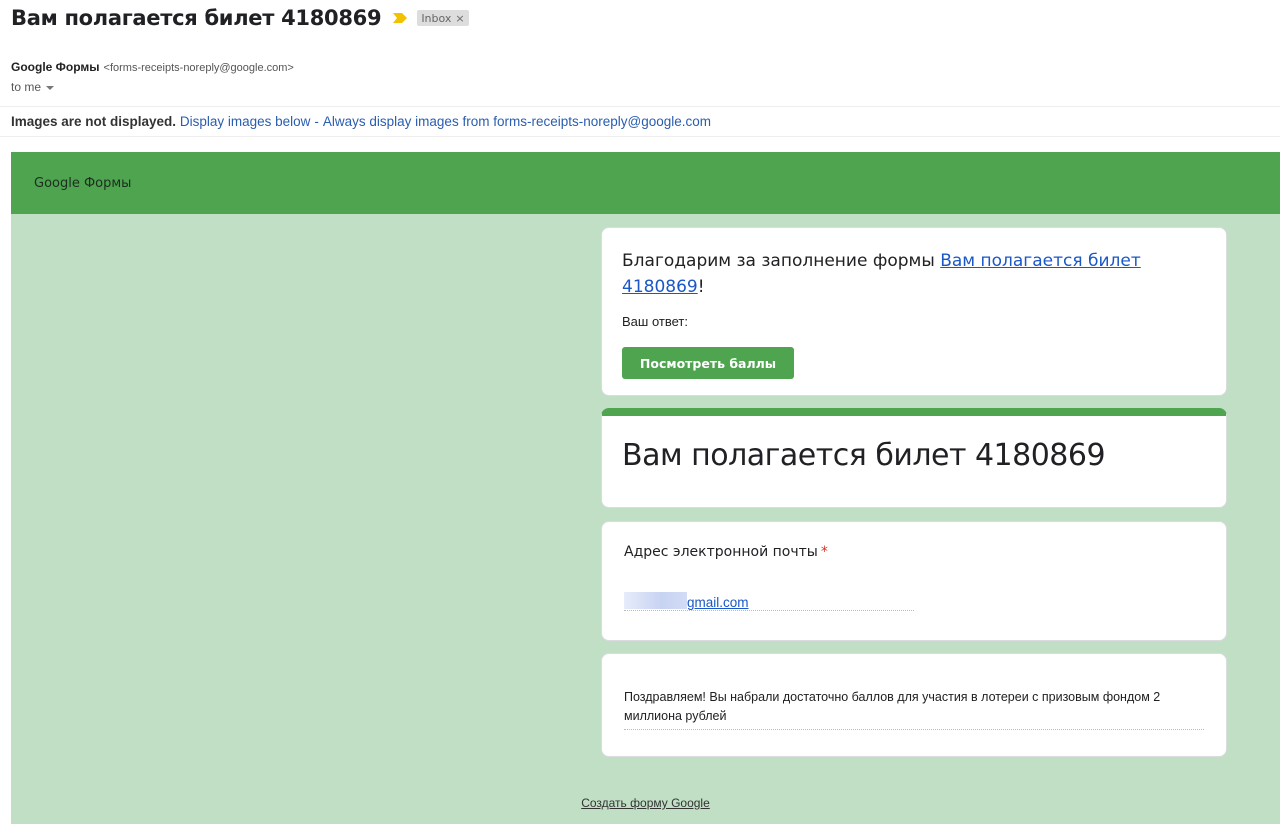 This screenshot has width=1280, height=835. What do you see at coordinates (824, 552) in the screenshot?
I see `required-marker: *` at bounding box center [824, 552].